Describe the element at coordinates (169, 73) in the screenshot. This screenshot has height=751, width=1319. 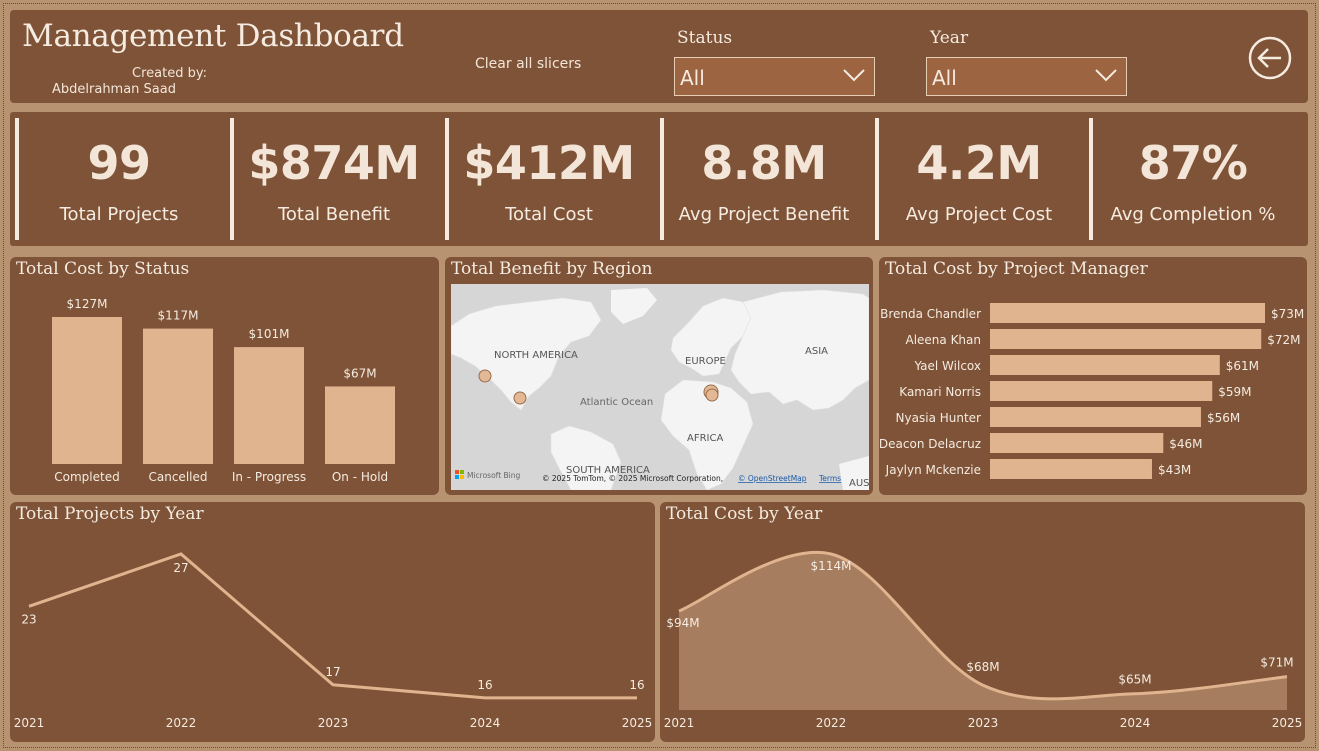
I see `created-by-label: Created by:` at that location.